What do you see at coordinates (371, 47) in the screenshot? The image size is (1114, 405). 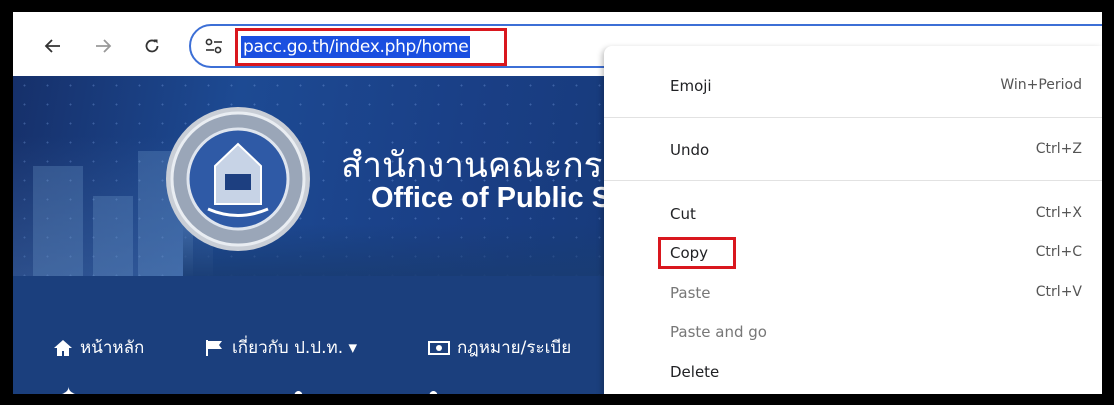 I see `url-highlight-box` at bounding box center [371, 47].